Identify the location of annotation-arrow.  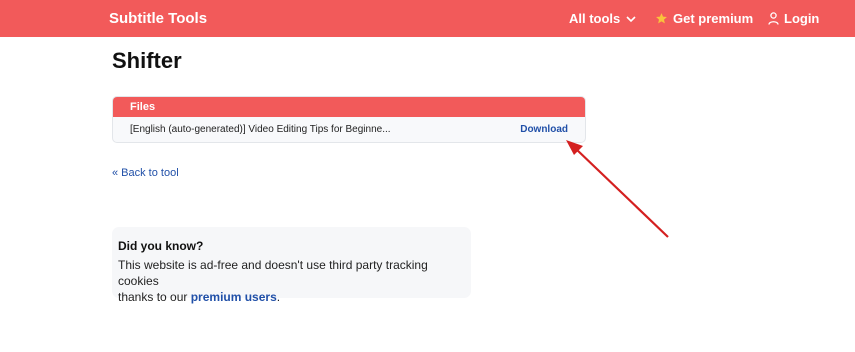
(617, 189).